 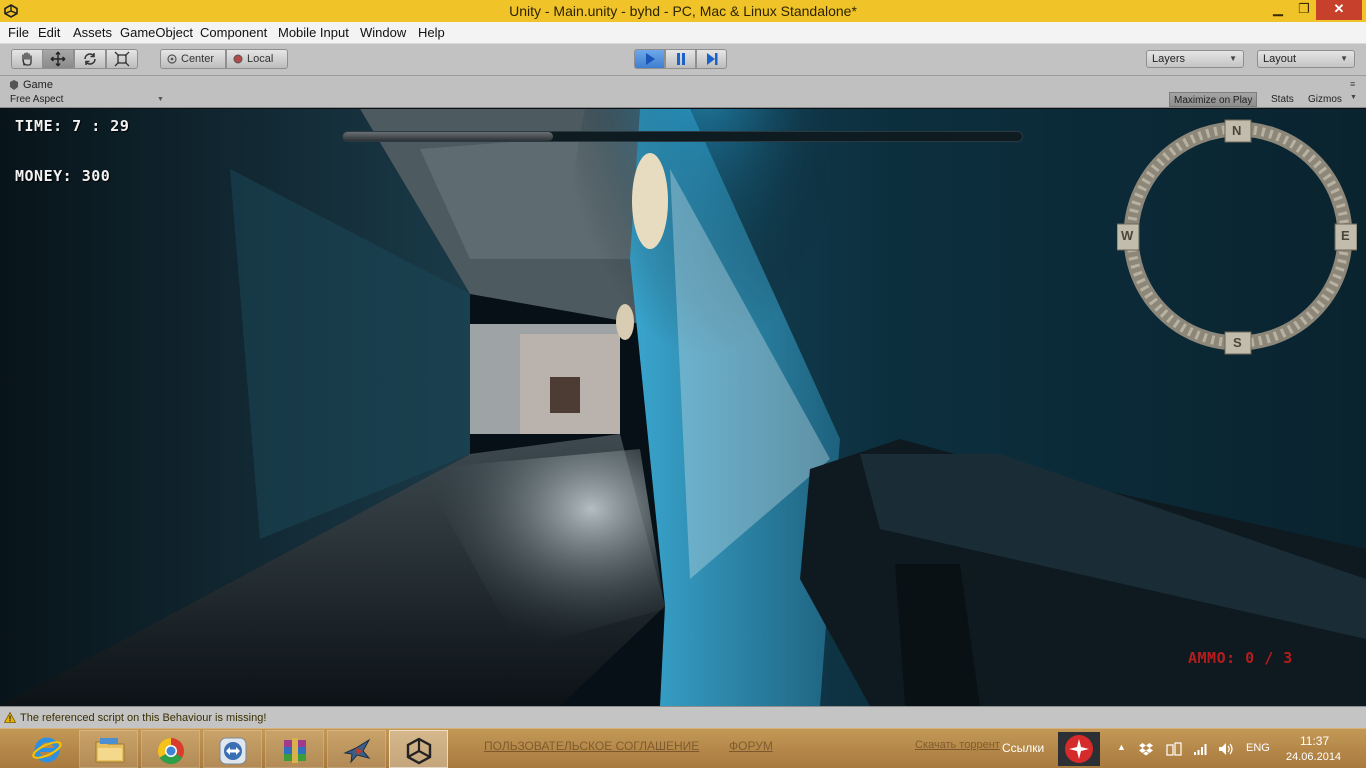 I want to click on pause-icon, so click(x=680, y=59).